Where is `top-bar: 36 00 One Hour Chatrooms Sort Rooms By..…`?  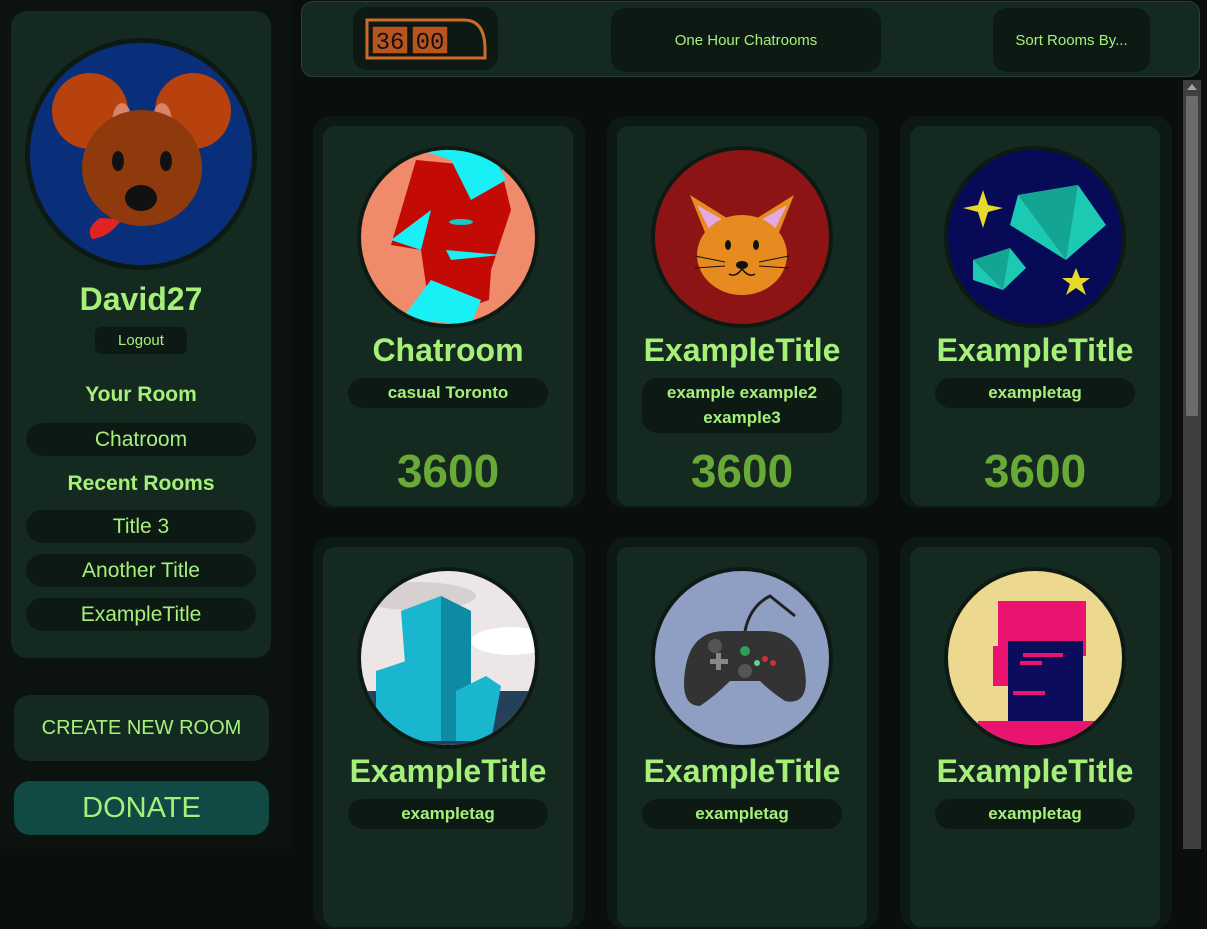
top-bar: 36 00 One Hour Chatrooms Sort Rooms By..… is located at coordinates (750, 39).